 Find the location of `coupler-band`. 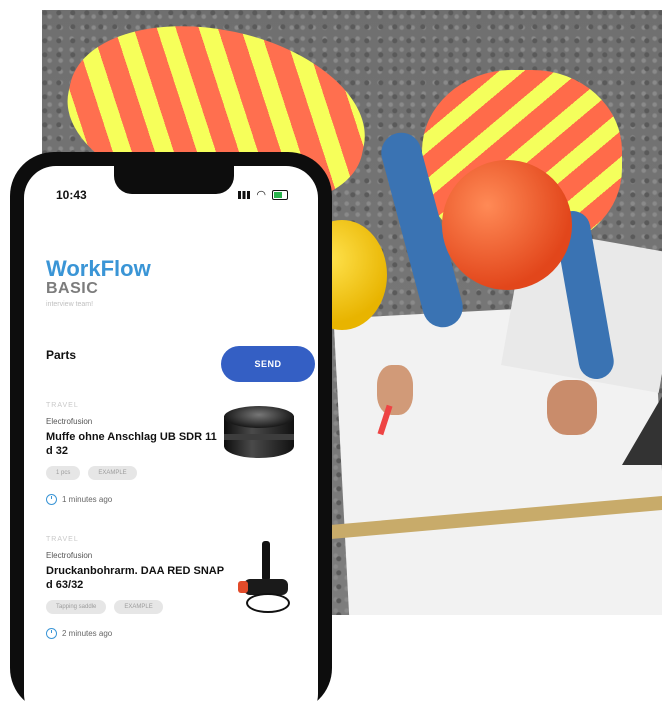

coupler-band is located at coordinates (259, 437).